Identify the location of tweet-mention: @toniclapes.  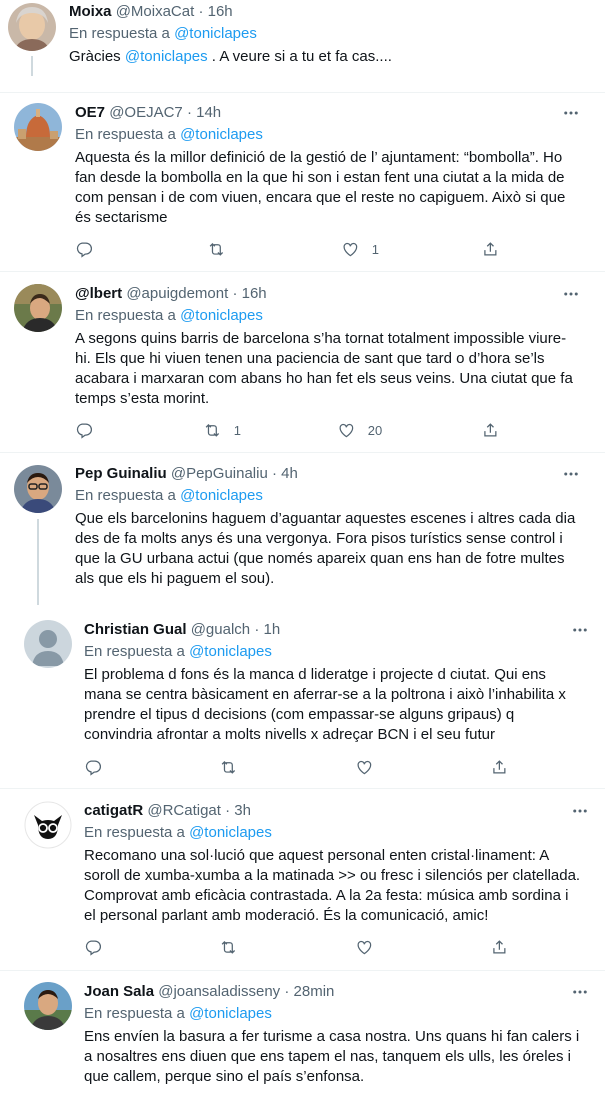
(166, 56).